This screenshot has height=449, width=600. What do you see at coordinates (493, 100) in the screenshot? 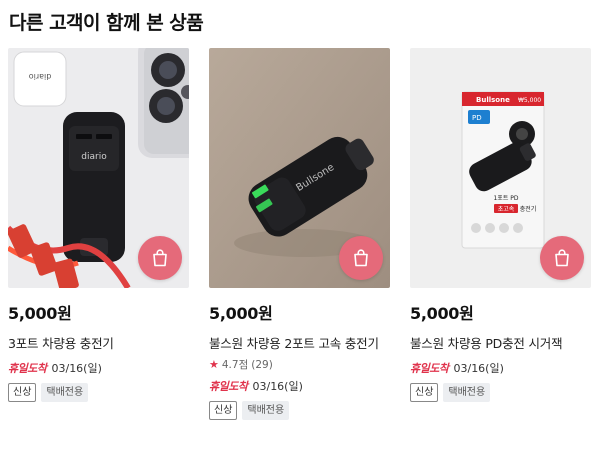
I see `brand-text: Bullsone` at bounding box center [493, 100].